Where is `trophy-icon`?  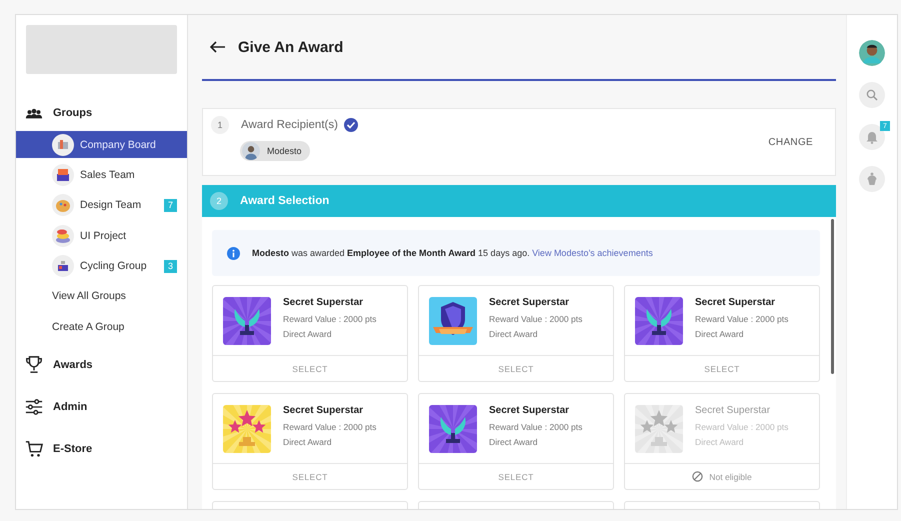 trophy-icon is located at coordinates (34, 365).